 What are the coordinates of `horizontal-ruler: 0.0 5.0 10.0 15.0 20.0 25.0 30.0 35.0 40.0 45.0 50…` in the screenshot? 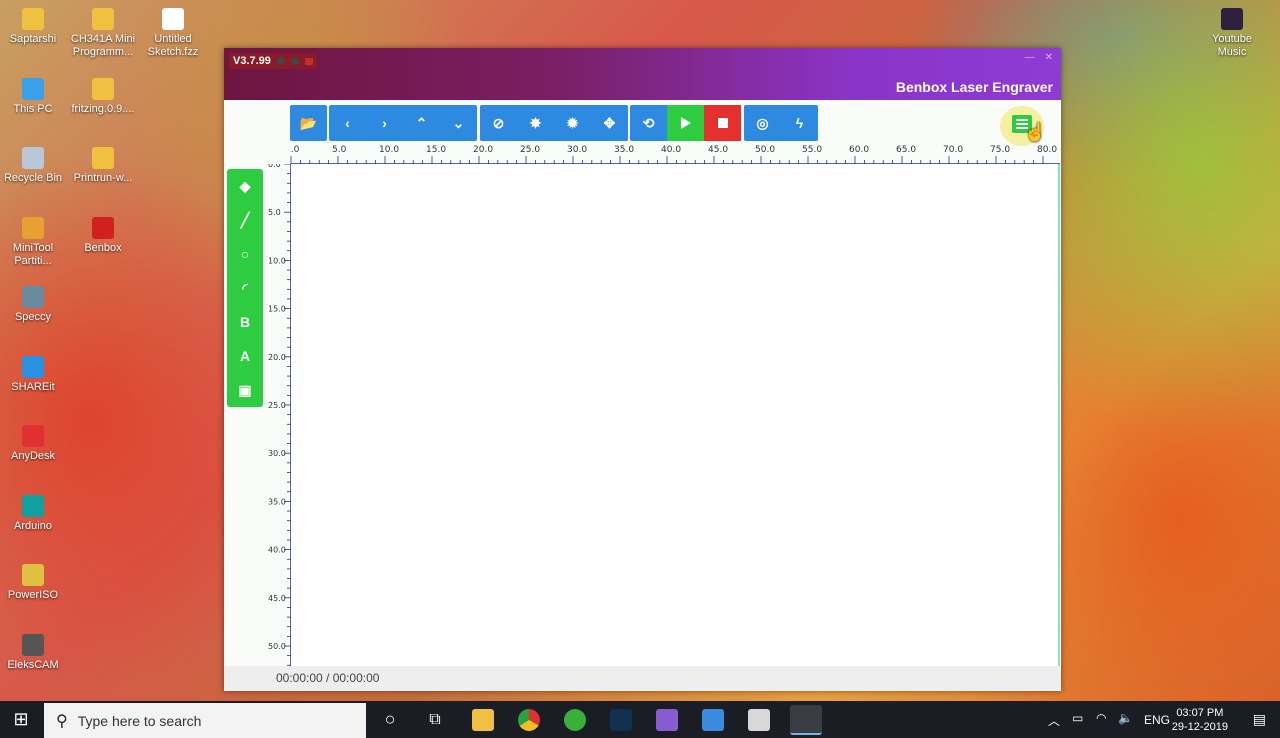 It's located at (675, 155).